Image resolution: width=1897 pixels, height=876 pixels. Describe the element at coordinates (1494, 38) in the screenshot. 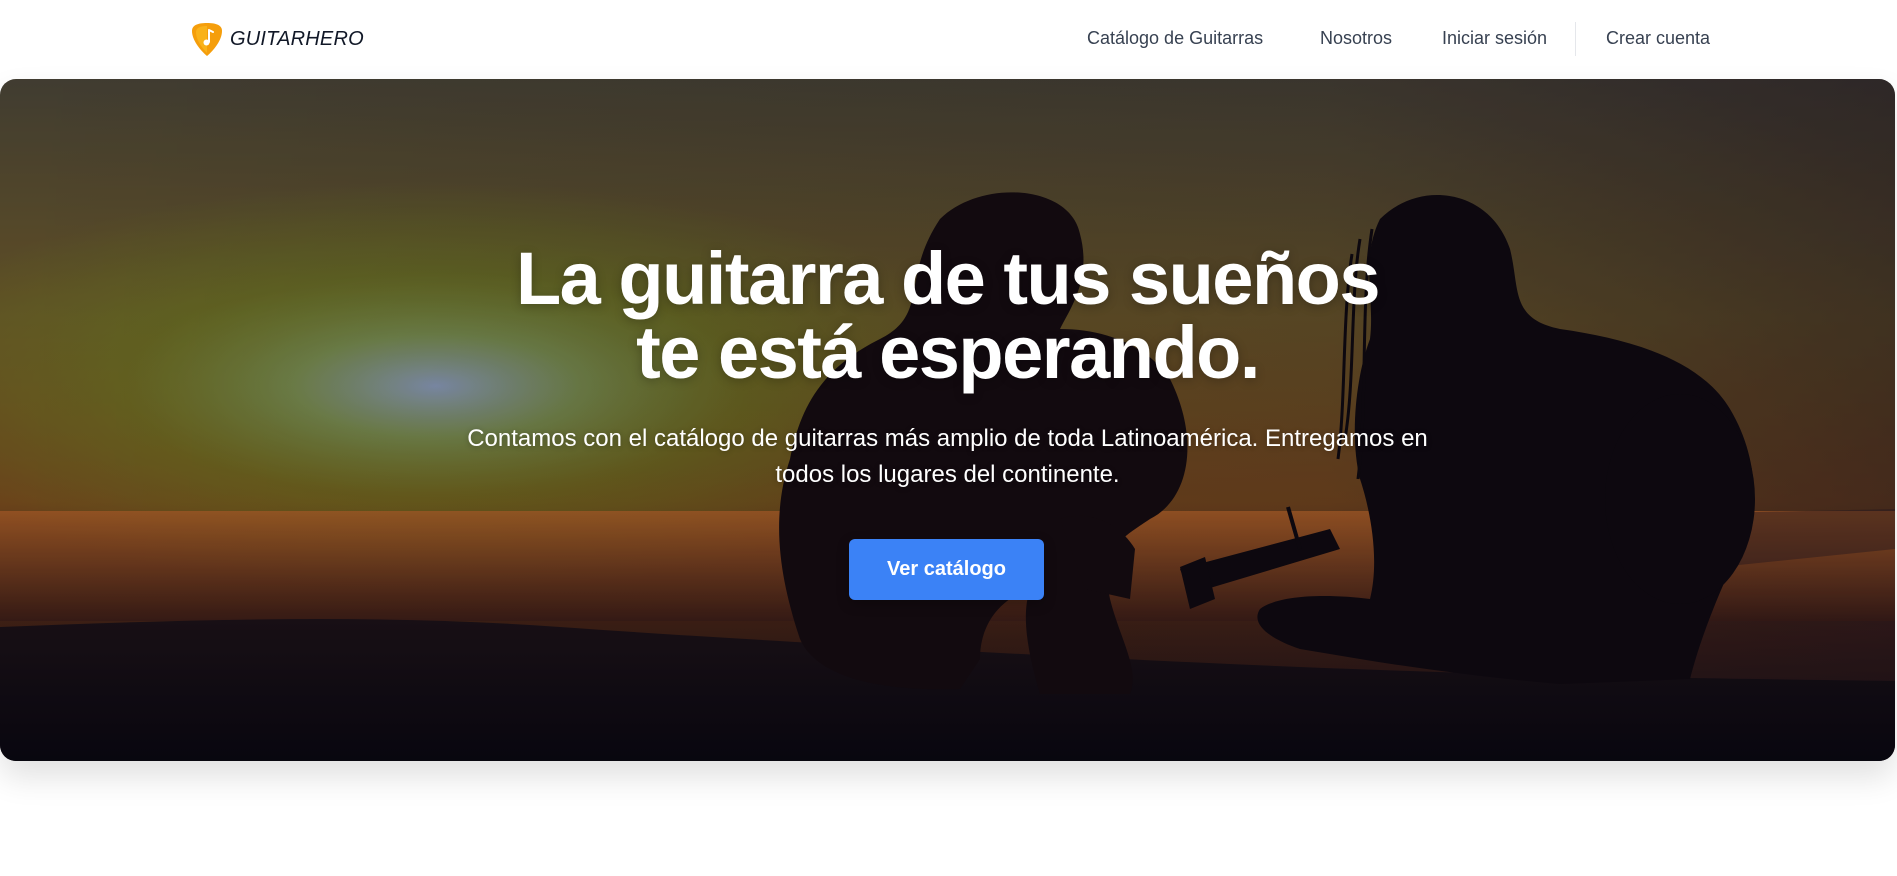

I see `nav-link-login: Iniciar sesión` at that location.